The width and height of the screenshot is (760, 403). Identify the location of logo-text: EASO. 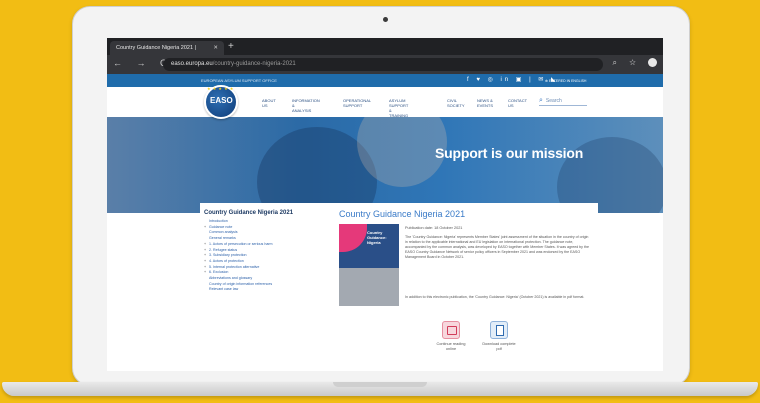
(221, 100).